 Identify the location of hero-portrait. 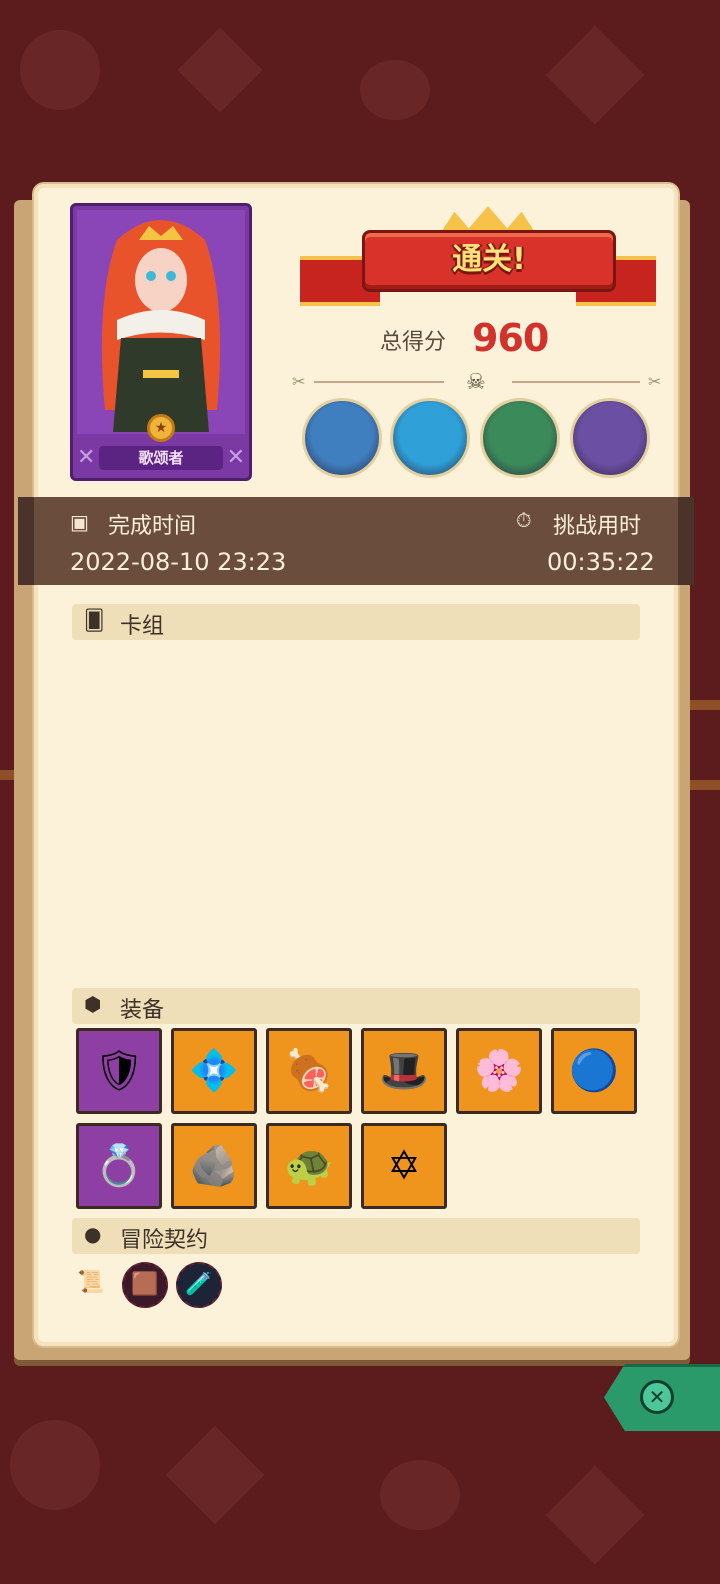
(161, 322).